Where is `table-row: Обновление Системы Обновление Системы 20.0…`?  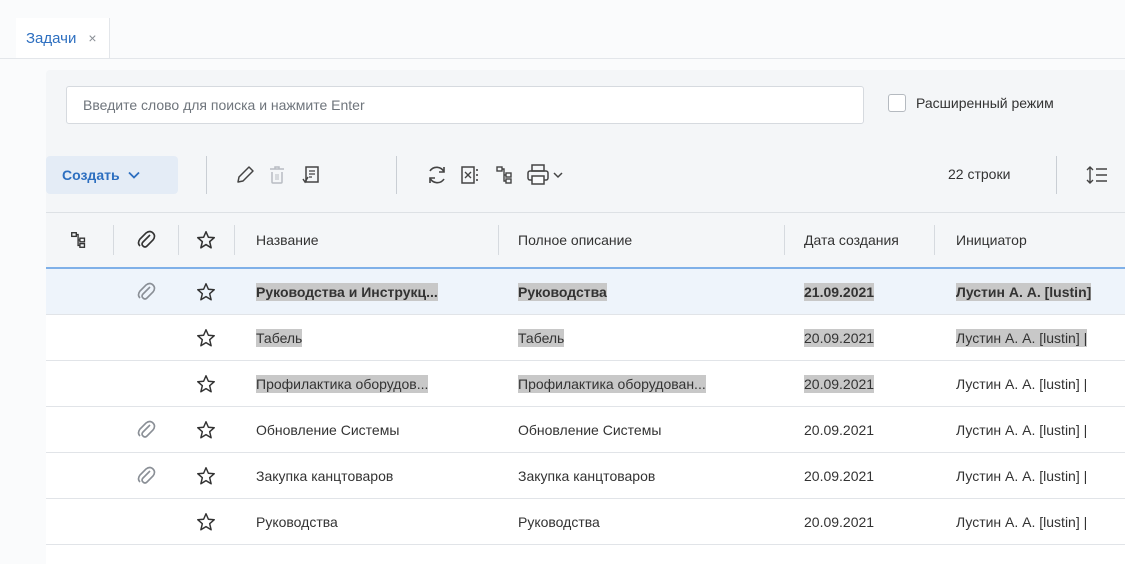
table-row: Обновление Системы Обновление Системы 20.0… is located at coordinates (585, 430).